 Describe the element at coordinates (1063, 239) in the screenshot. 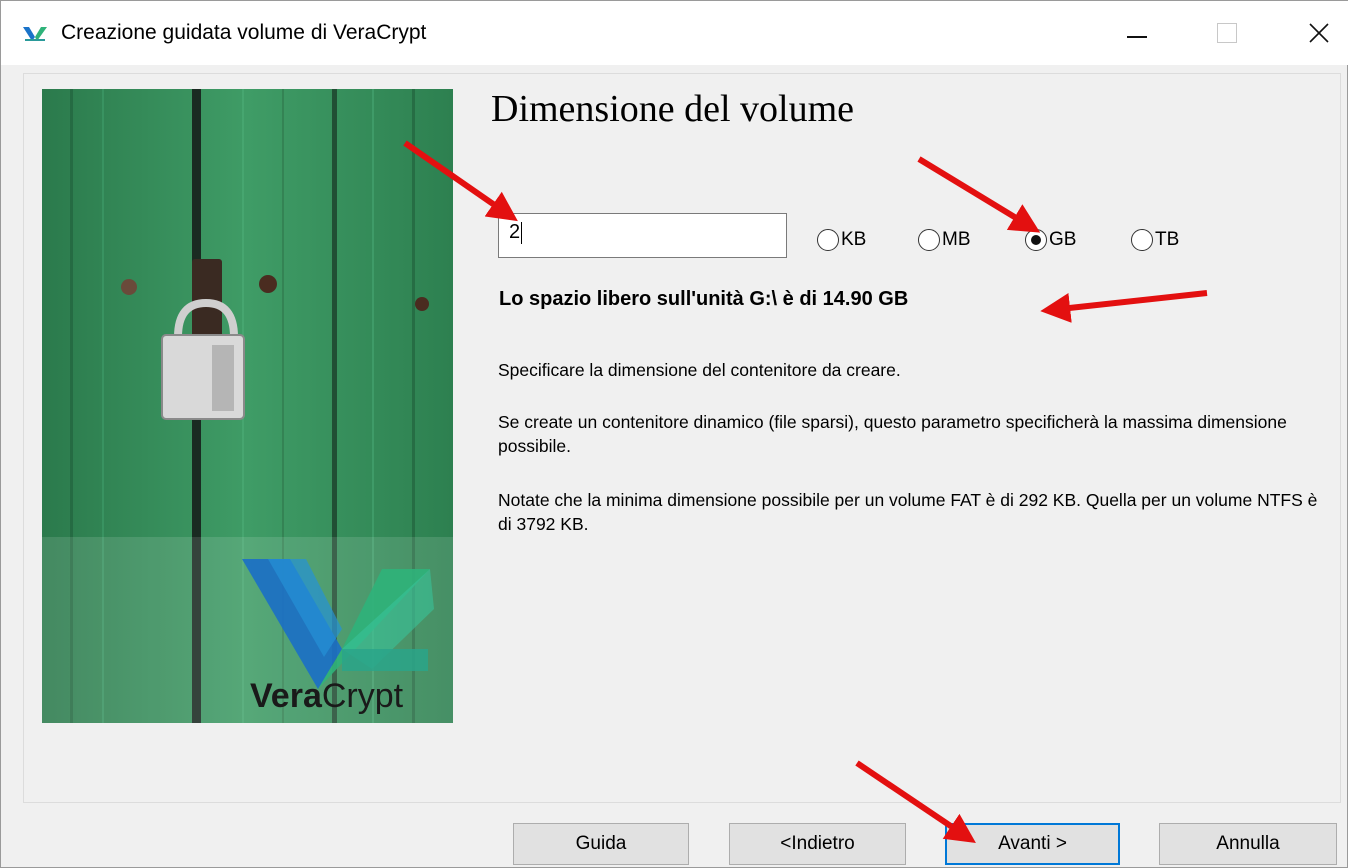

I see `unit-label-gb: GB` at that location.